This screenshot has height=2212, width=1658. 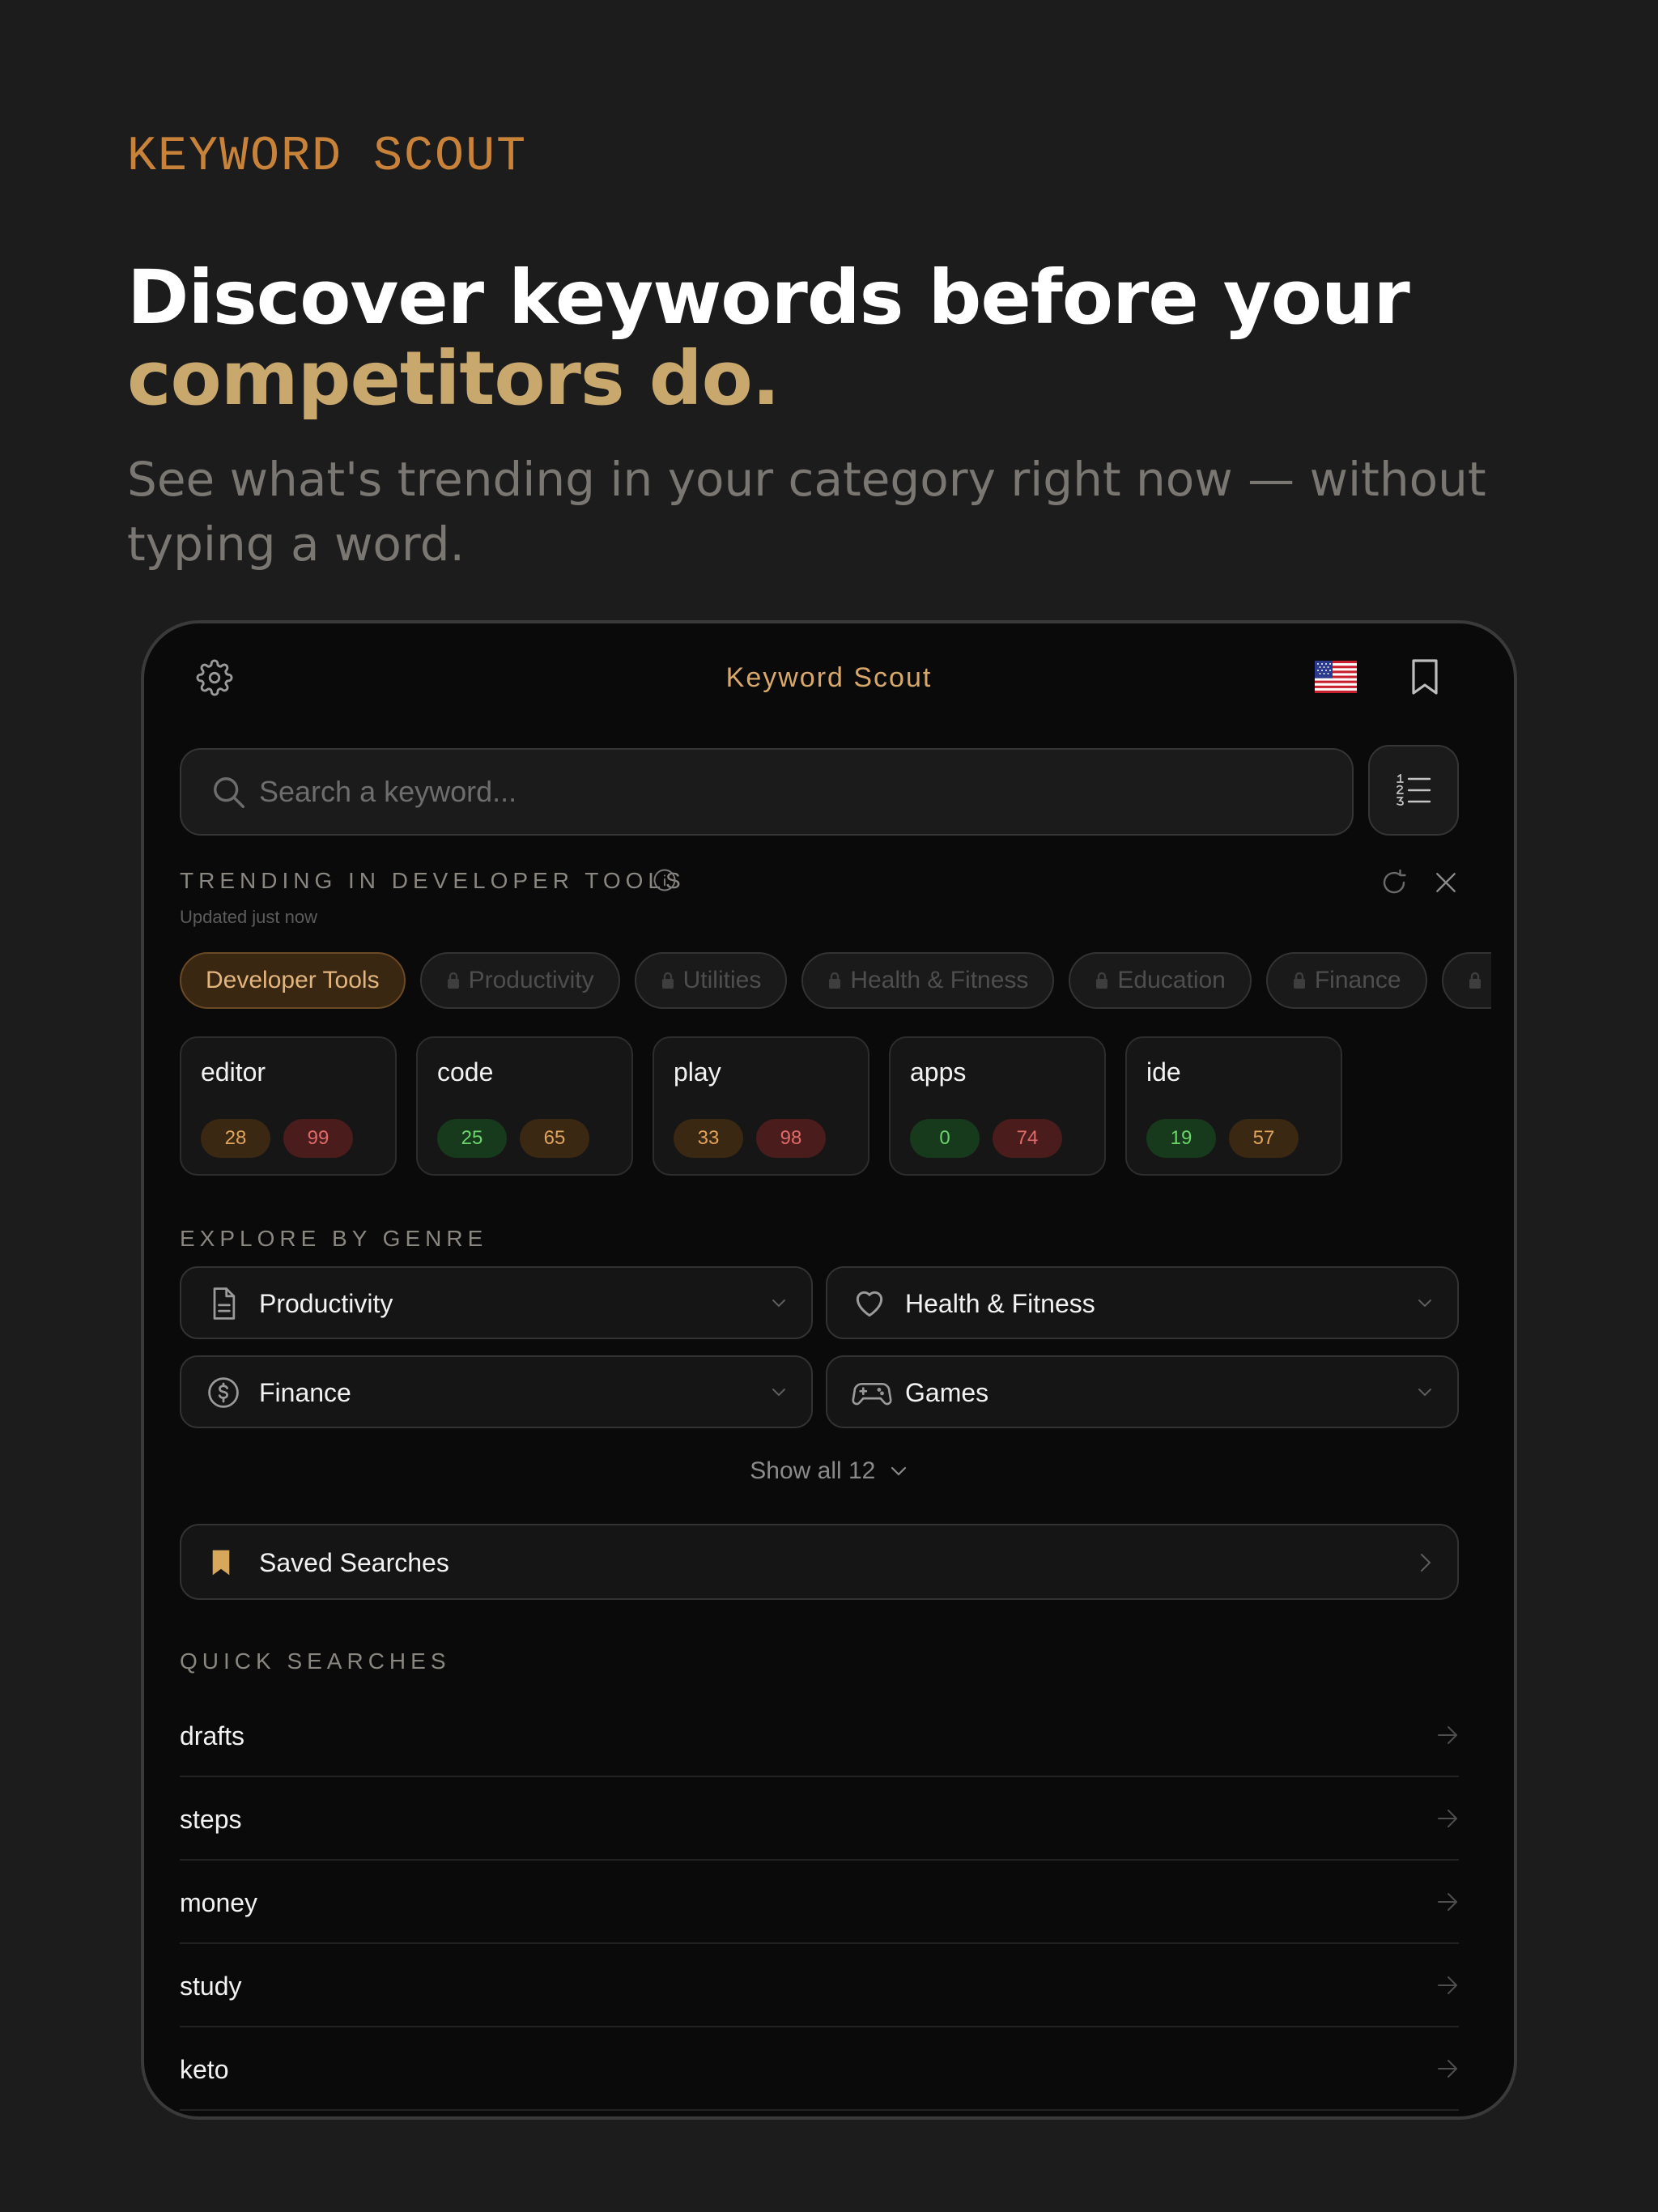 What do you see at coordinates (793, 792) in the screenshot?
I see `search-input` at bounding box center [793, 792].